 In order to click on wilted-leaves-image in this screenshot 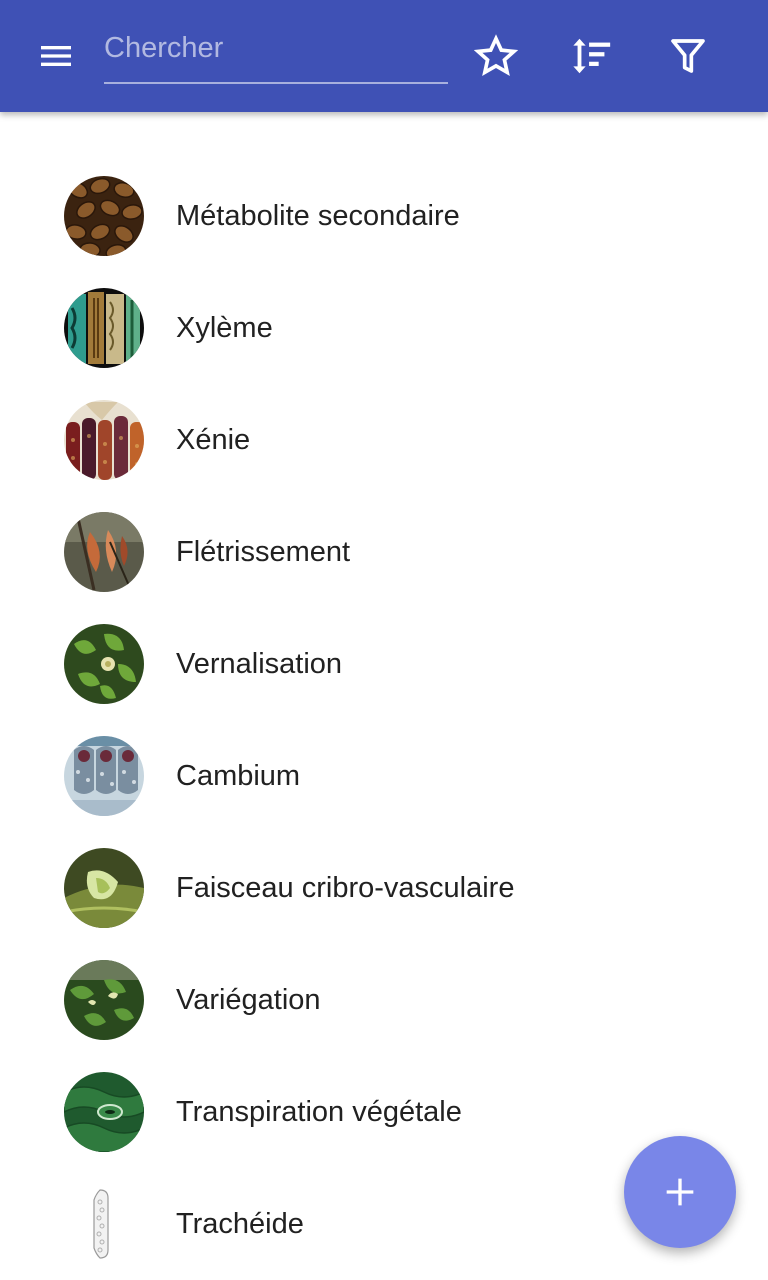, I will do `click(104, 552)`.